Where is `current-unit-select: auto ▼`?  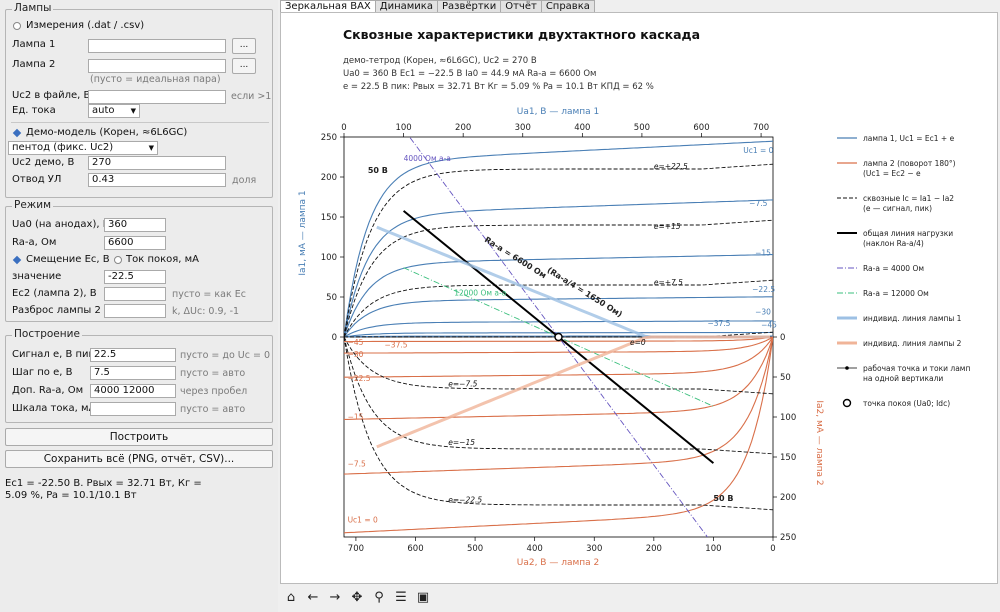 current-unit-select: auto ▼ is located at coordinates (114, 111).